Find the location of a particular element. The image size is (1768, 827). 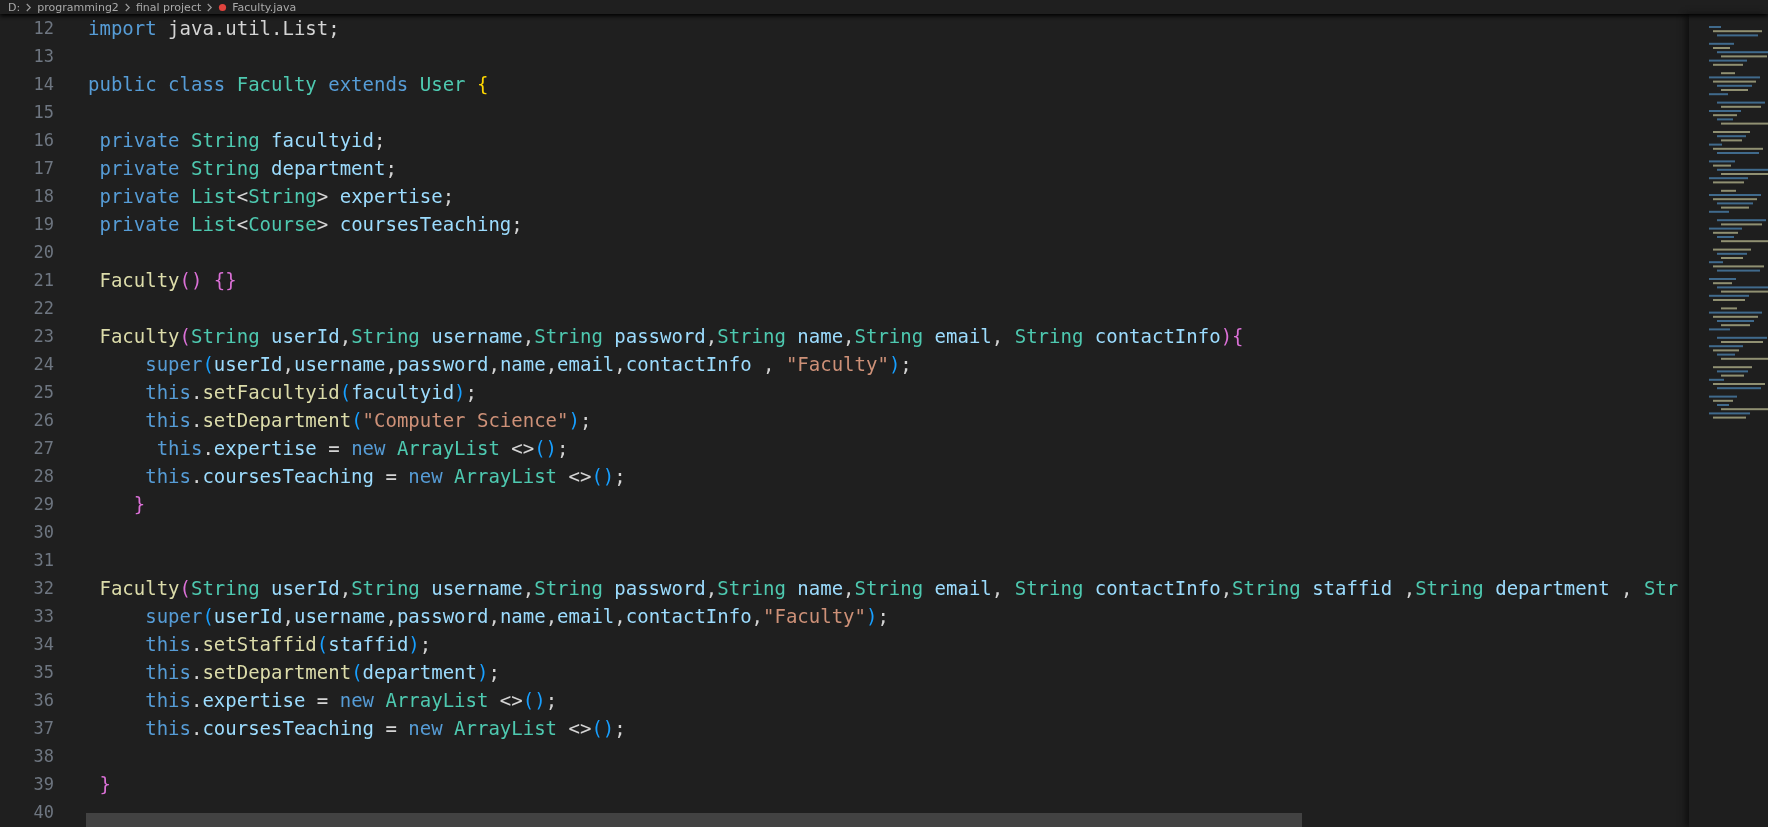

line-number: 25 is located at coordinates (43, 392).